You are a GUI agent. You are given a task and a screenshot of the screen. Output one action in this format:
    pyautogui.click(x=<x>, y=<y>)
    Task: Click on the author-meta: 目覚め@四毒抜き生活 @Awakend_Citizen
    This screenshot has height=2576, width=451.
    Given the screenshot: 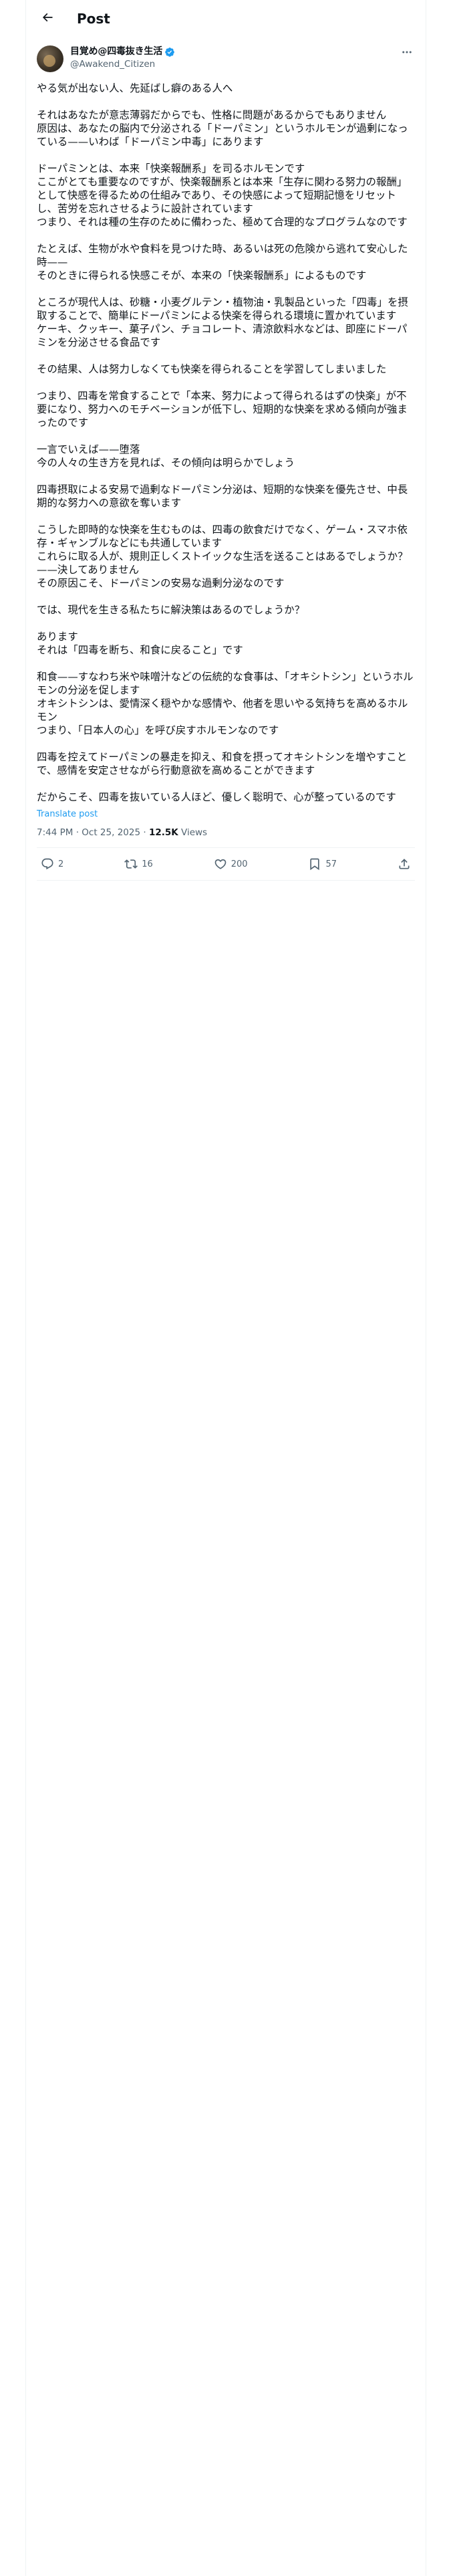 What is the action you would take?
    pyautogui.click(x=122, y=58)
    